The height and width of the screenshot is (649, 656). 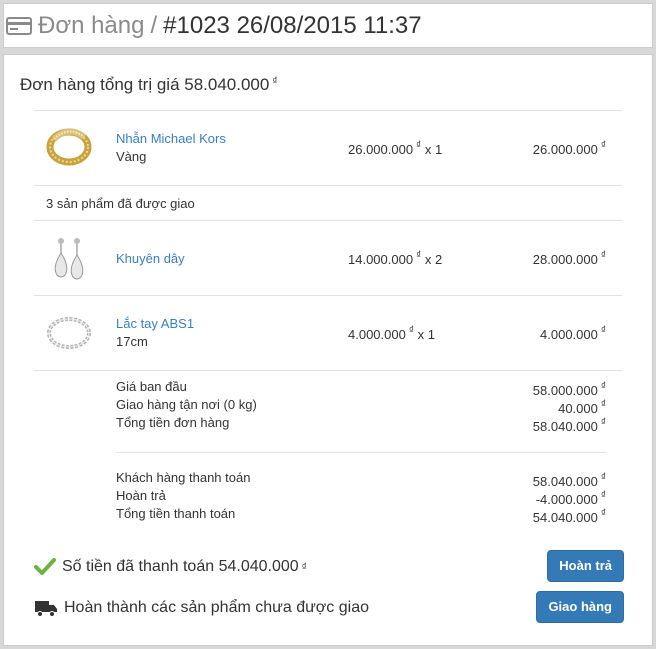 I want to click on fulfillment-status: Hoàn thành các sản phẩm chưa được giao, so click(x=201, y=608).